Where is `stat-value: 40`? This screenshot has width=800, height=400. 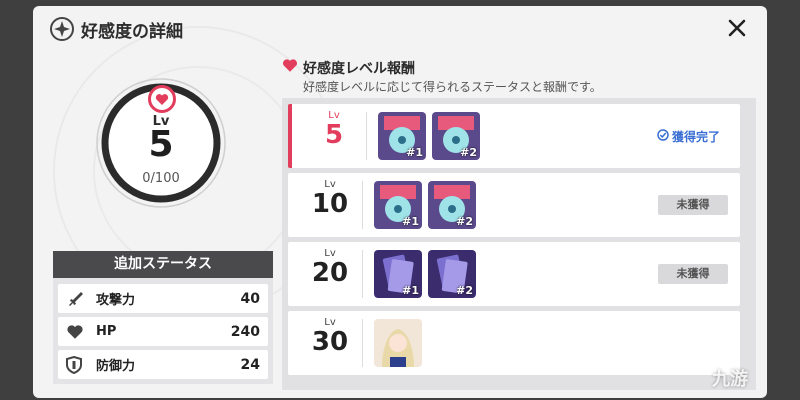 stat-value: 40 is located at coordinates (250, 298).